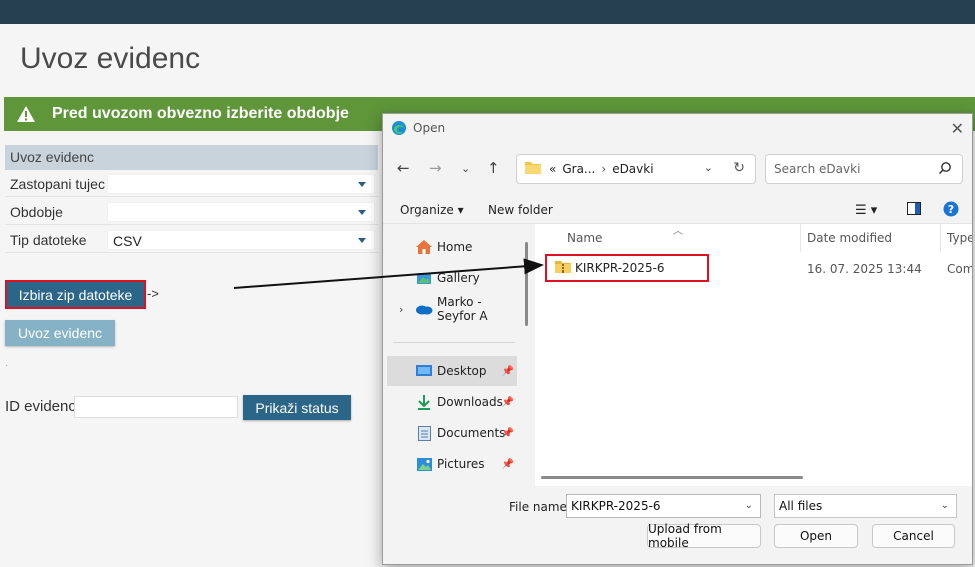 The width and height of the screenshot is (975, 567). Describe the element at coordinates (871, 238) in the screenshot. I see `column-header-date-modified: Date modified` at that location.